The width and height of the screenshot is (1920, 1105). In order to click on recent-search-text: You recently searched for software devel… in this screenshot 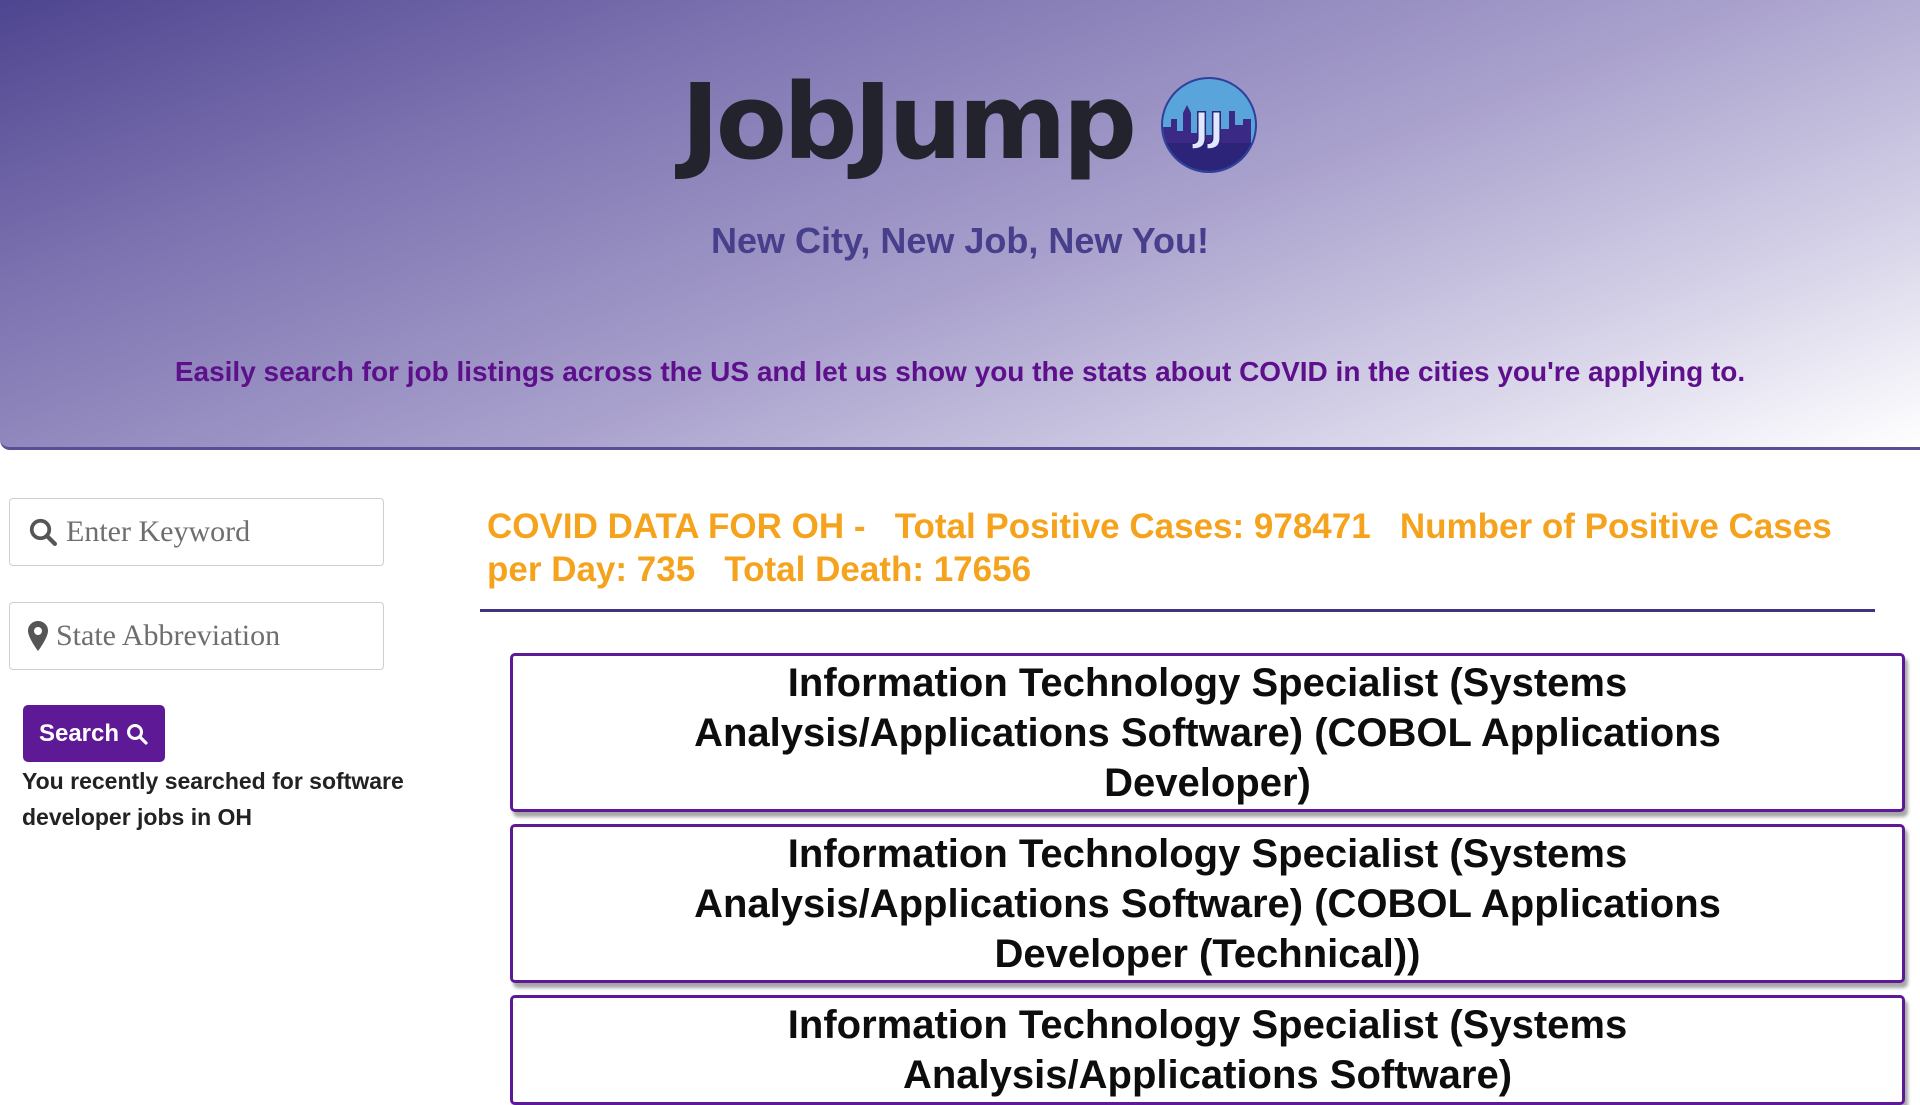, I will do `click(213, 799)`.